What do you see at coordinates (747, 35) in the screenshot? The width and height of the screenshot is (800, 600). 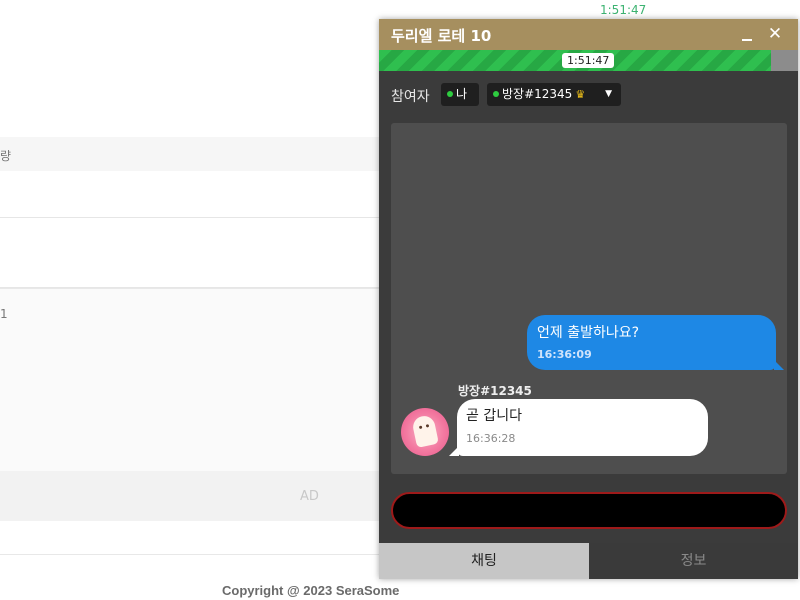 I see `minimize-button` at bounding box center [747, 35].